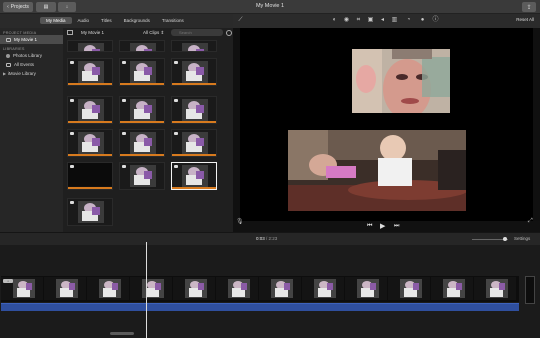 The height and width of the screenshot is (338, 540). I want to click on microphone-icon: 🎙, so click(240, 221).